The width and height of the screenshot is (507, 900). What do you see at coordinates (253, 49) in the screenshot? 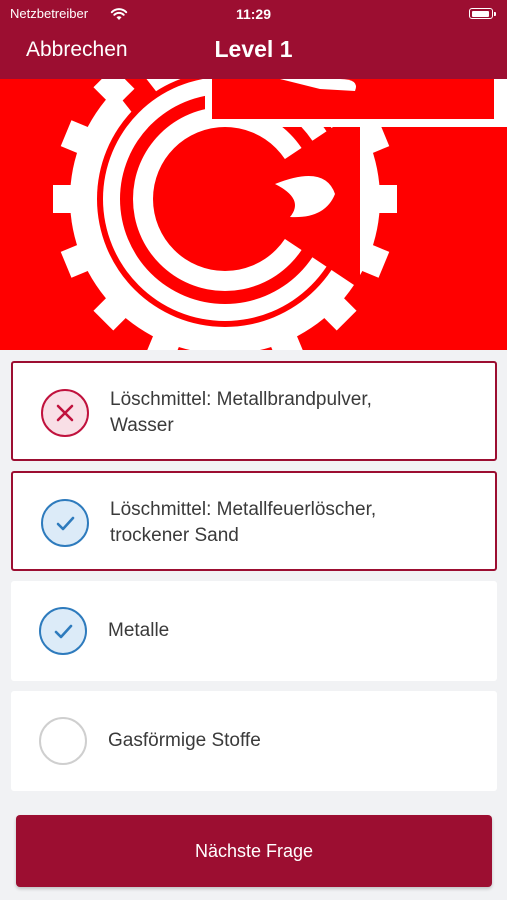
I see `page-title: Level 1` at bounding box center [253, 49].